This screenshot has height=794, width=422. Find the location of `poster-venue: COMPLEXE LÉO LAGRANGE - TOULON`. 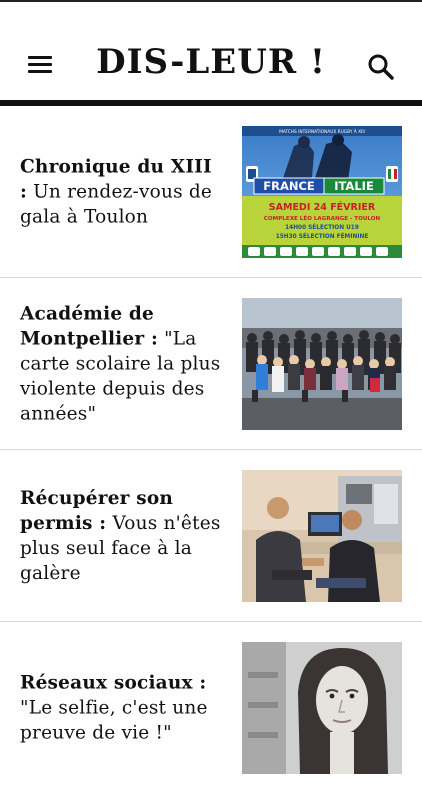

poster-venue: COMPLEXE LÉO LAGRANGE - TOULON is located at coordinates (322, 218).